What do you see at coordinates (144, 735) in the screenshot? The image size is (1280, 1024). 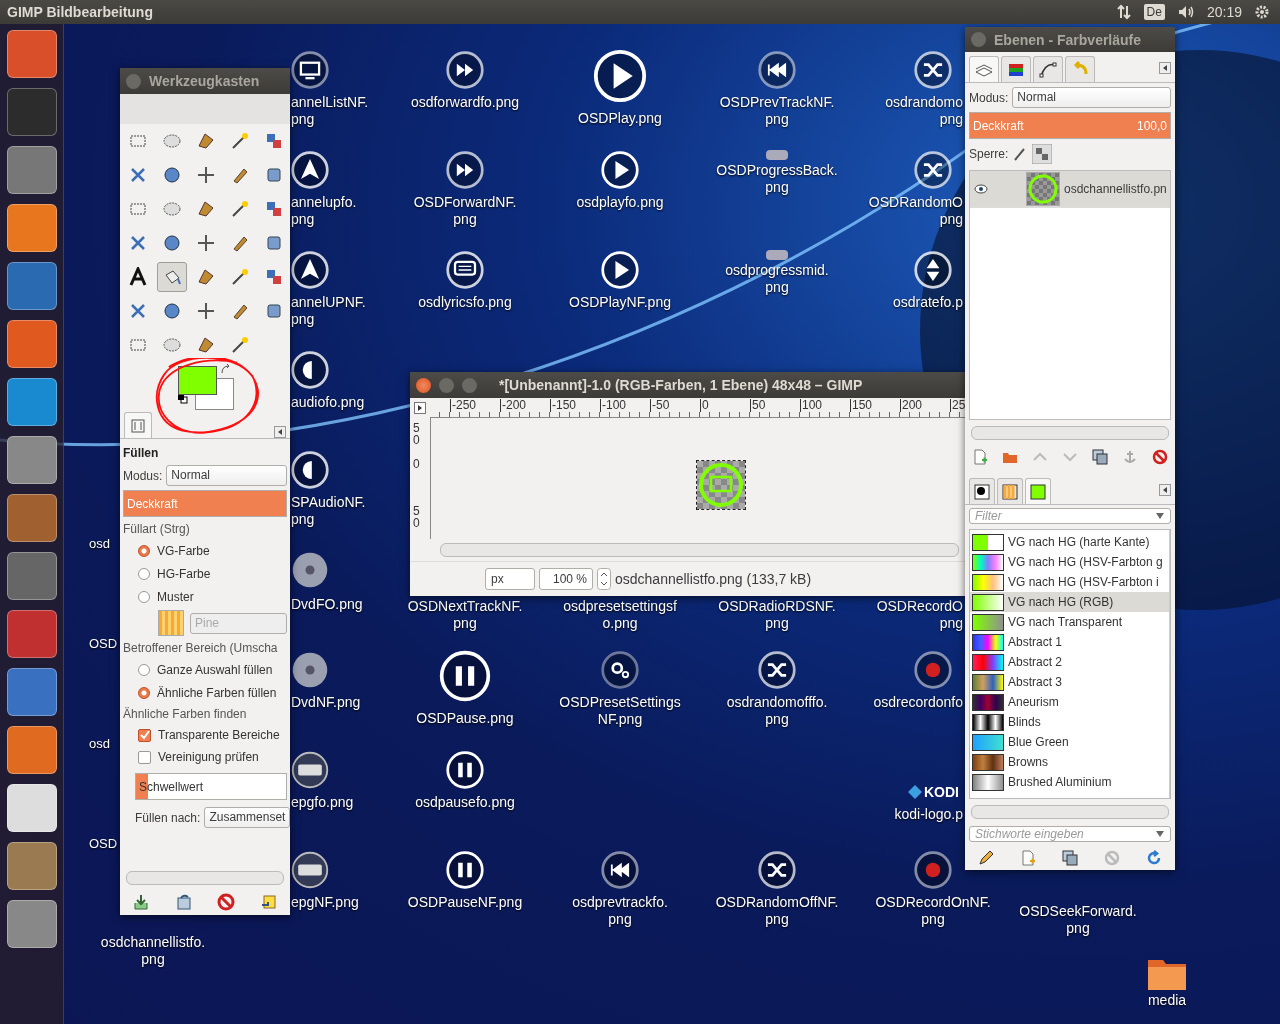 I see `checkbox` at bounding box center [144, 735].